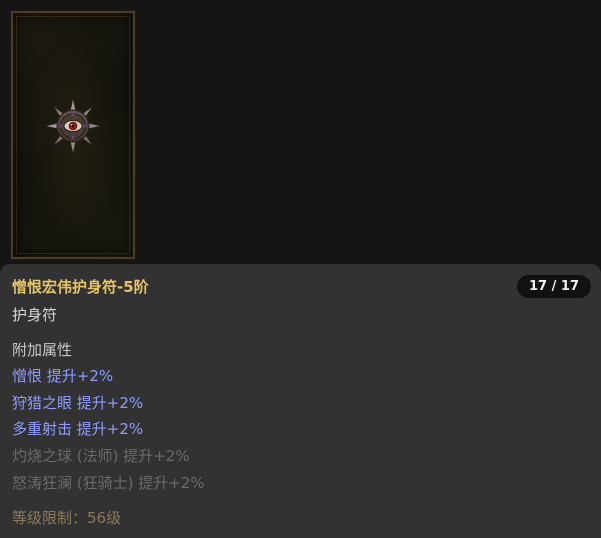  What do you see at coordinates (35, 315) in the screenshot?
I see `item-type: 护身符` at bounding box center [35, 315].